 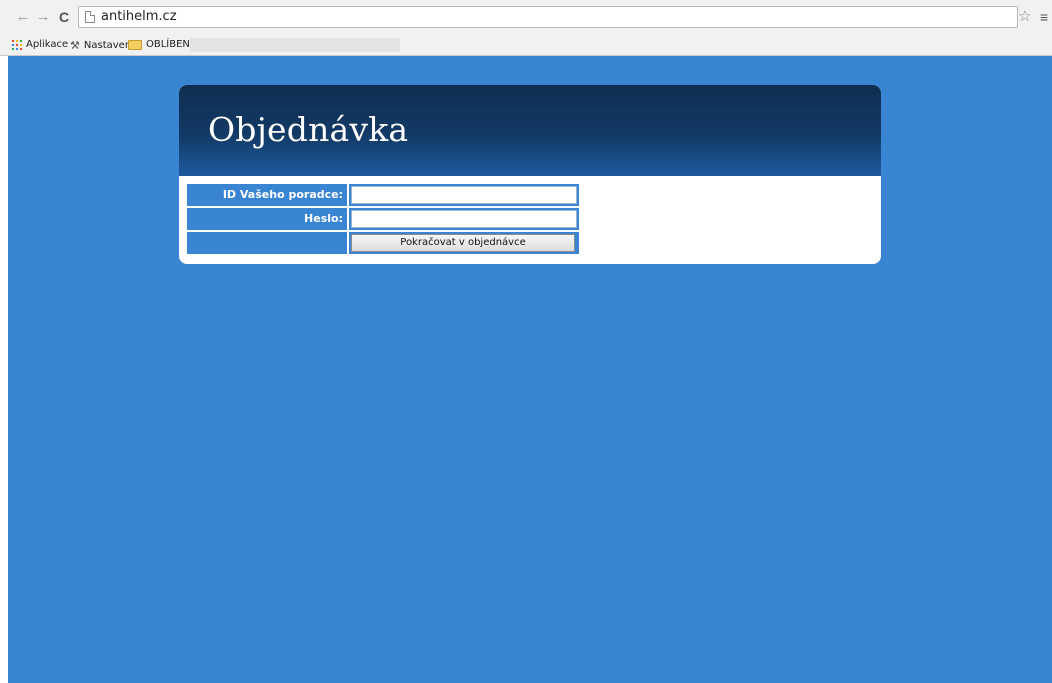 What do you see at coordinates (17, 44) in the screenshot?
I see `apps-icon` at bounding box center [17, 44].